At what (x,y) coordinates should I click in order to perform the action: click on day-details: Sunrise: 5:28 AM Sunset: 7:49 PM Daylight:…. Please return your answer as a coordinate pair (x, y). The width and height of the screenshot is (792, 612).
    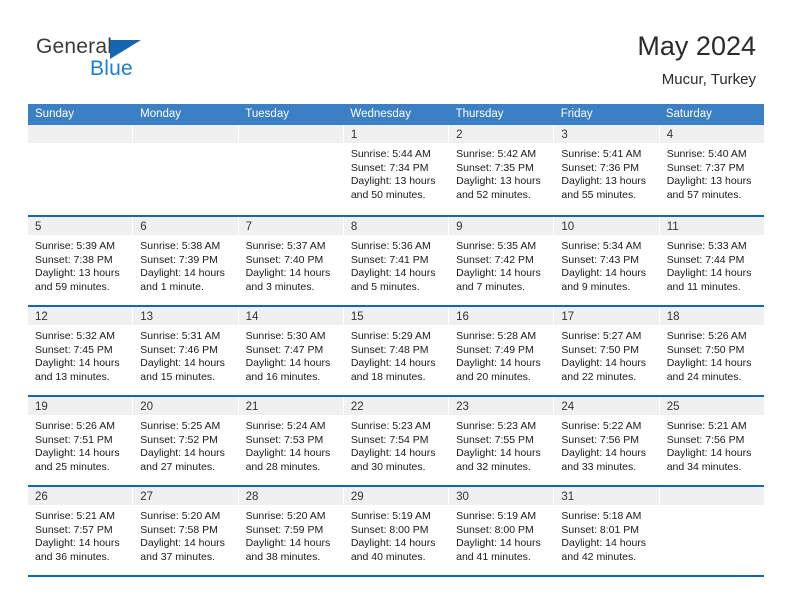
    Looking at the image, I should click on (501, 354).